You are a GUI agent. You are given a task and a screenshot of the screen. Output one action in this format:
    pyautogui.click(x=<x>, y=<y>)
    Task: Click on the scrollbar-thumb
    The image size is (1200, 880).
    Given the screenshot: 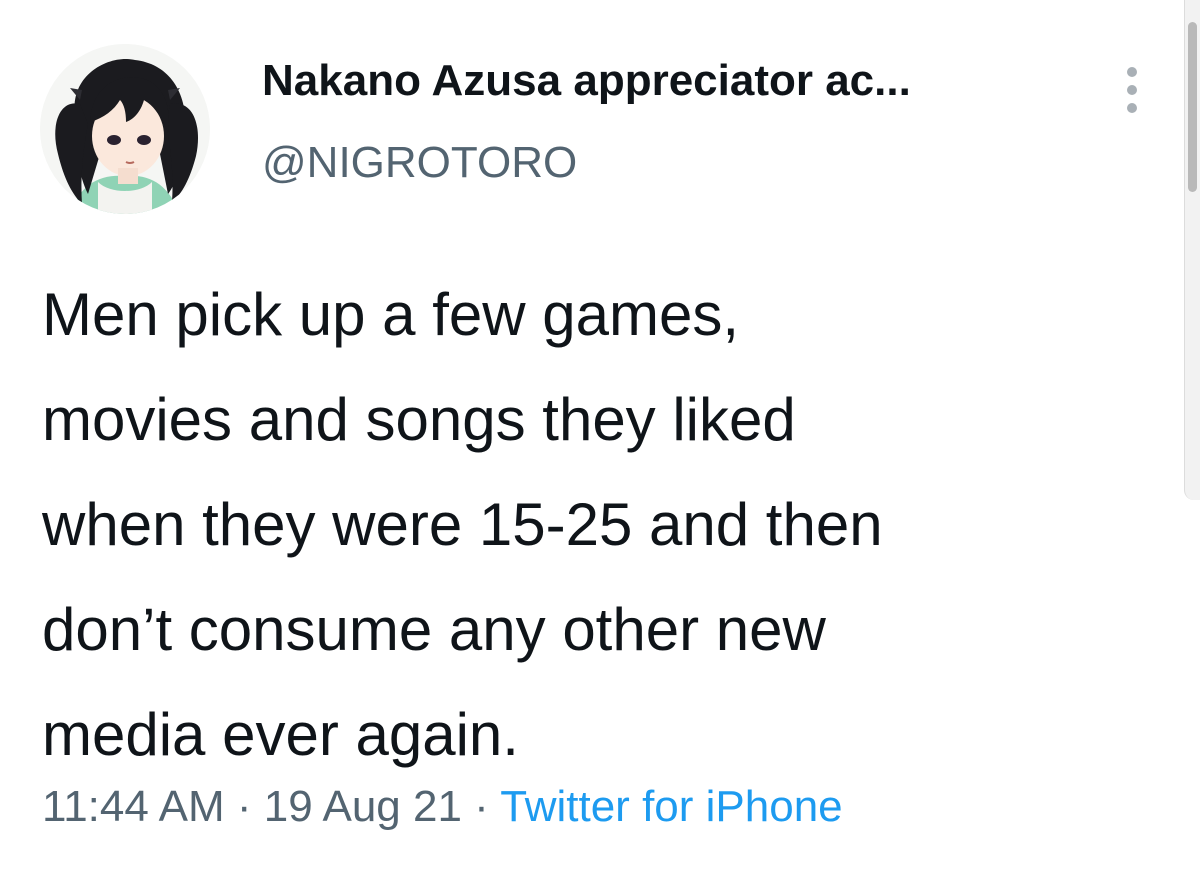 What is the action you would take?
    pyautogui.click(x=1192, y=107)
    